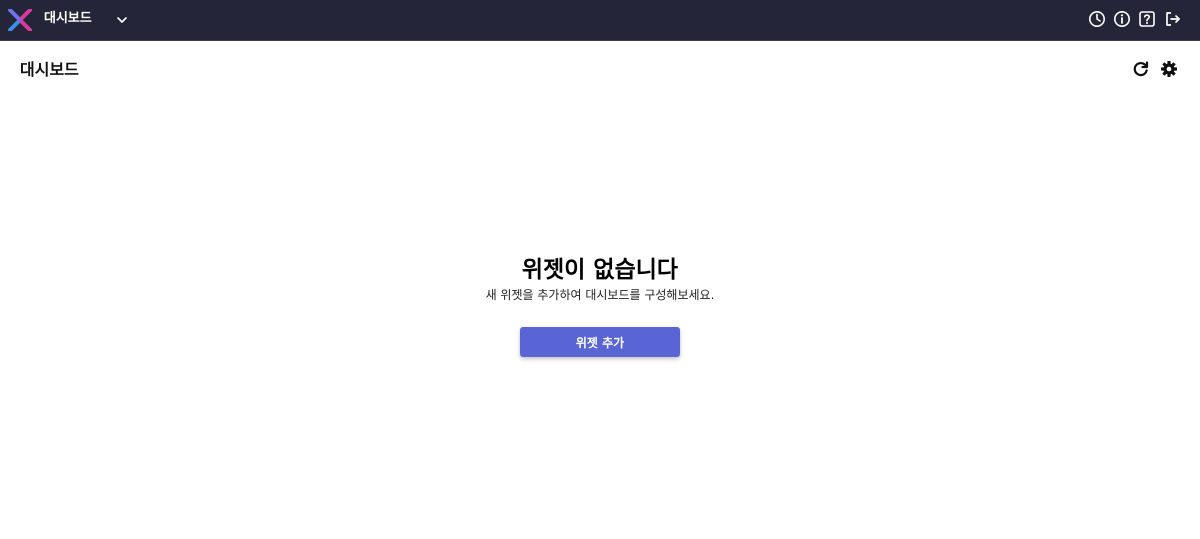 This screenshot has width=1200, height=539. I want to click on help-icon, so click(1147, 19).